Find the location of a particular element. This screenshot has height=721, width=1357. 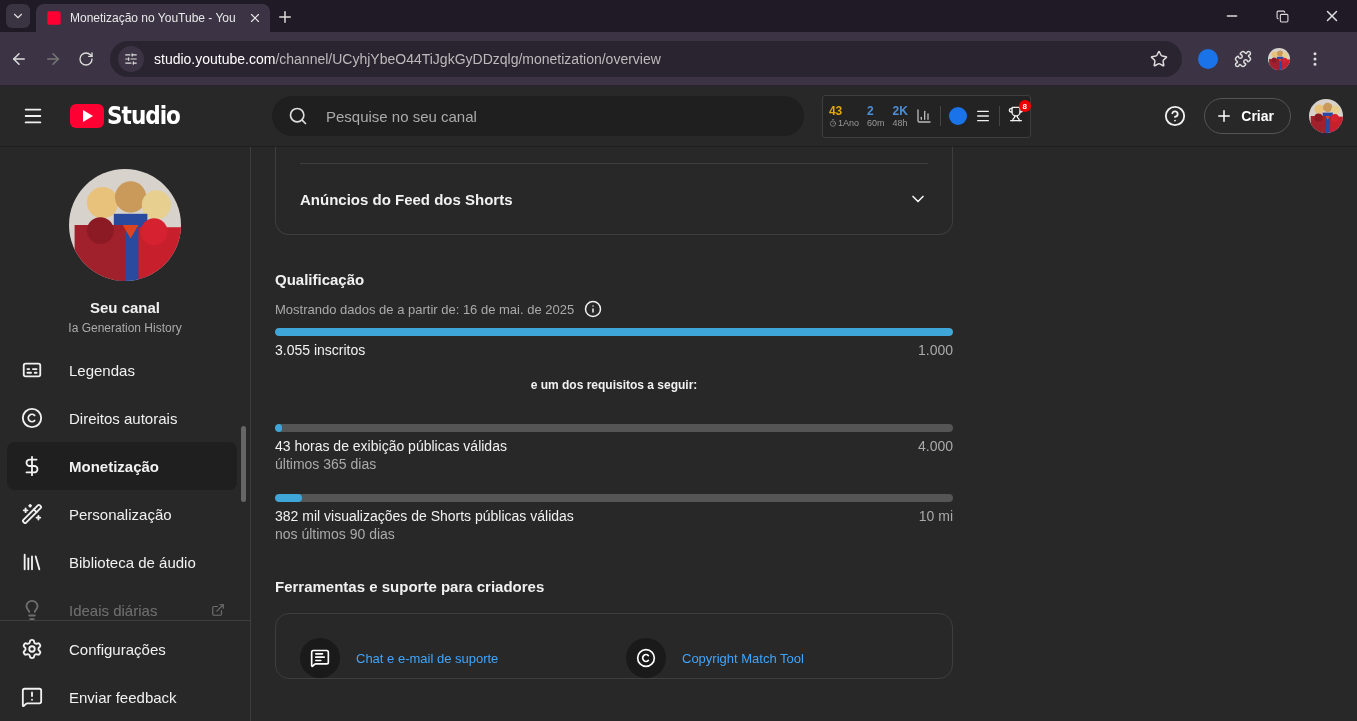

search-input: Pesquise no seu canal is located at coordinates (555, 116).